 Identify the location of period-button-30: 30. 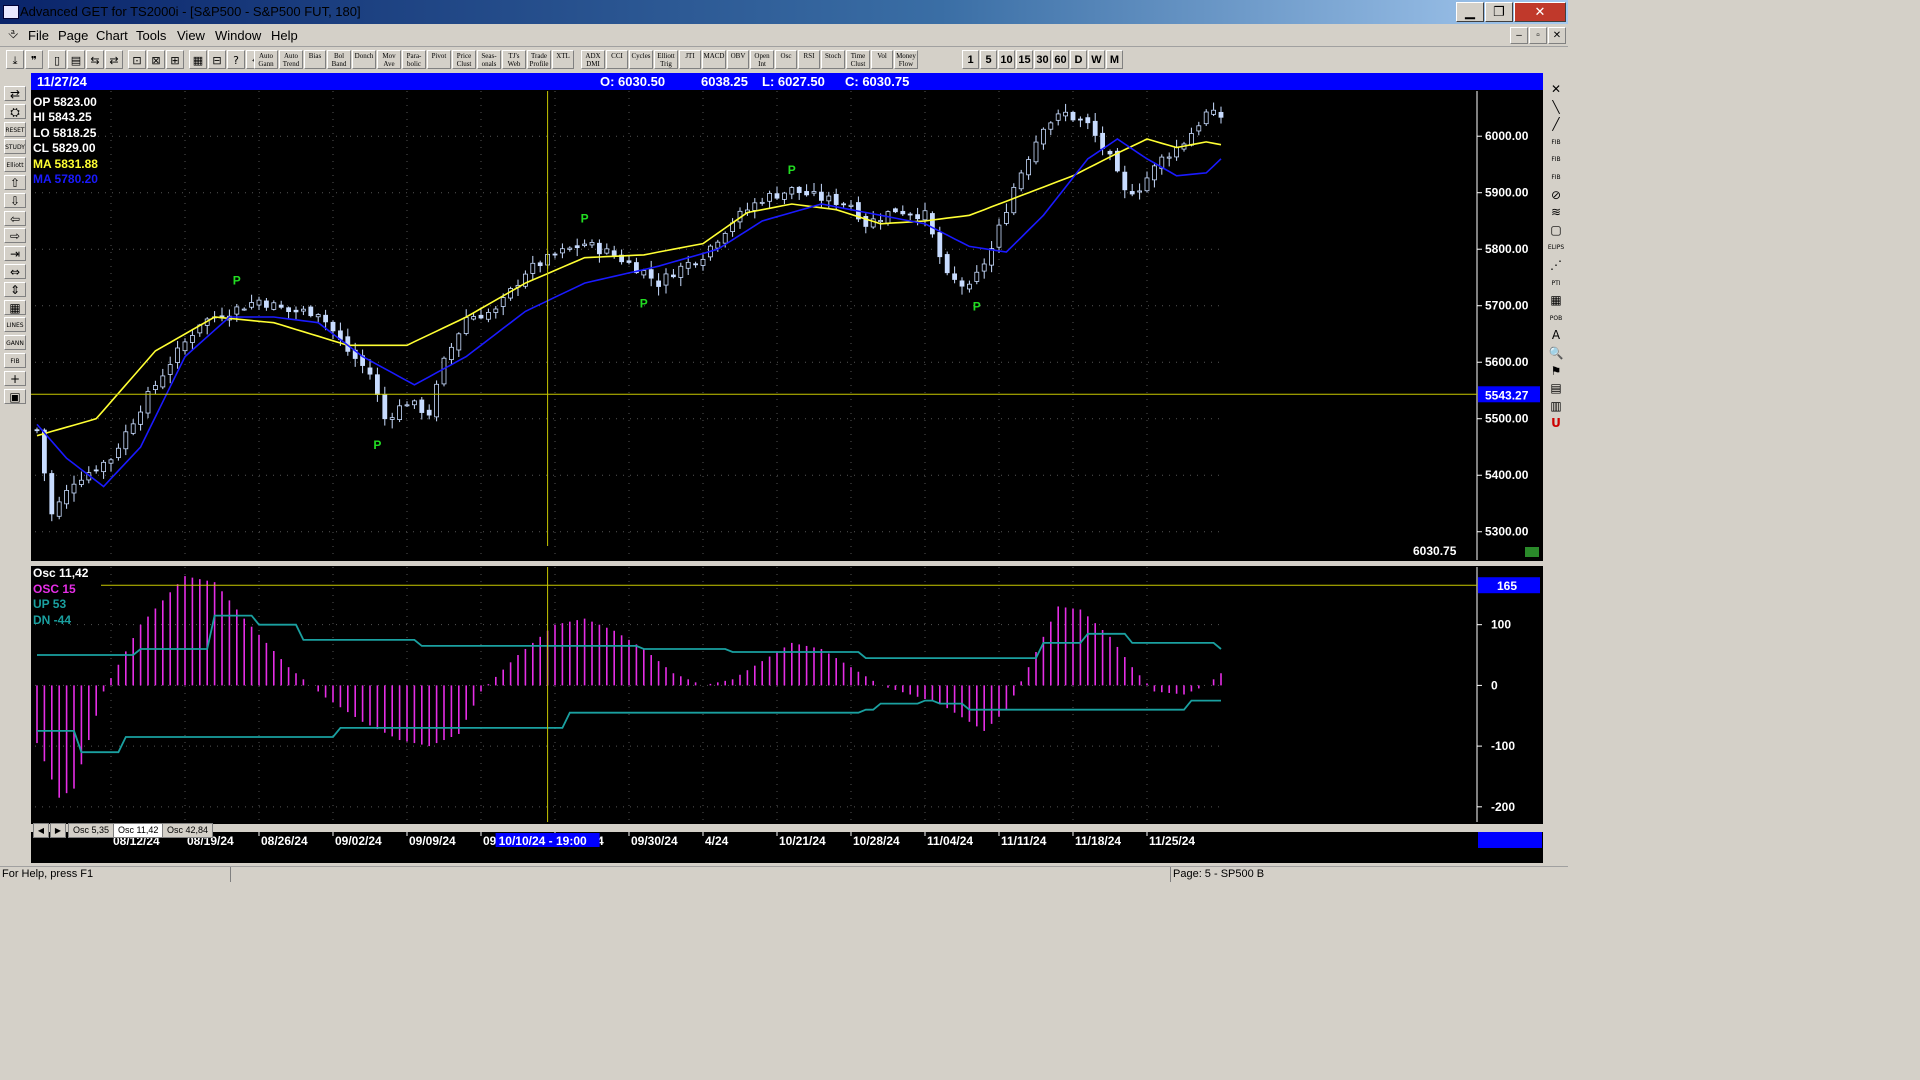
(1042, 59).